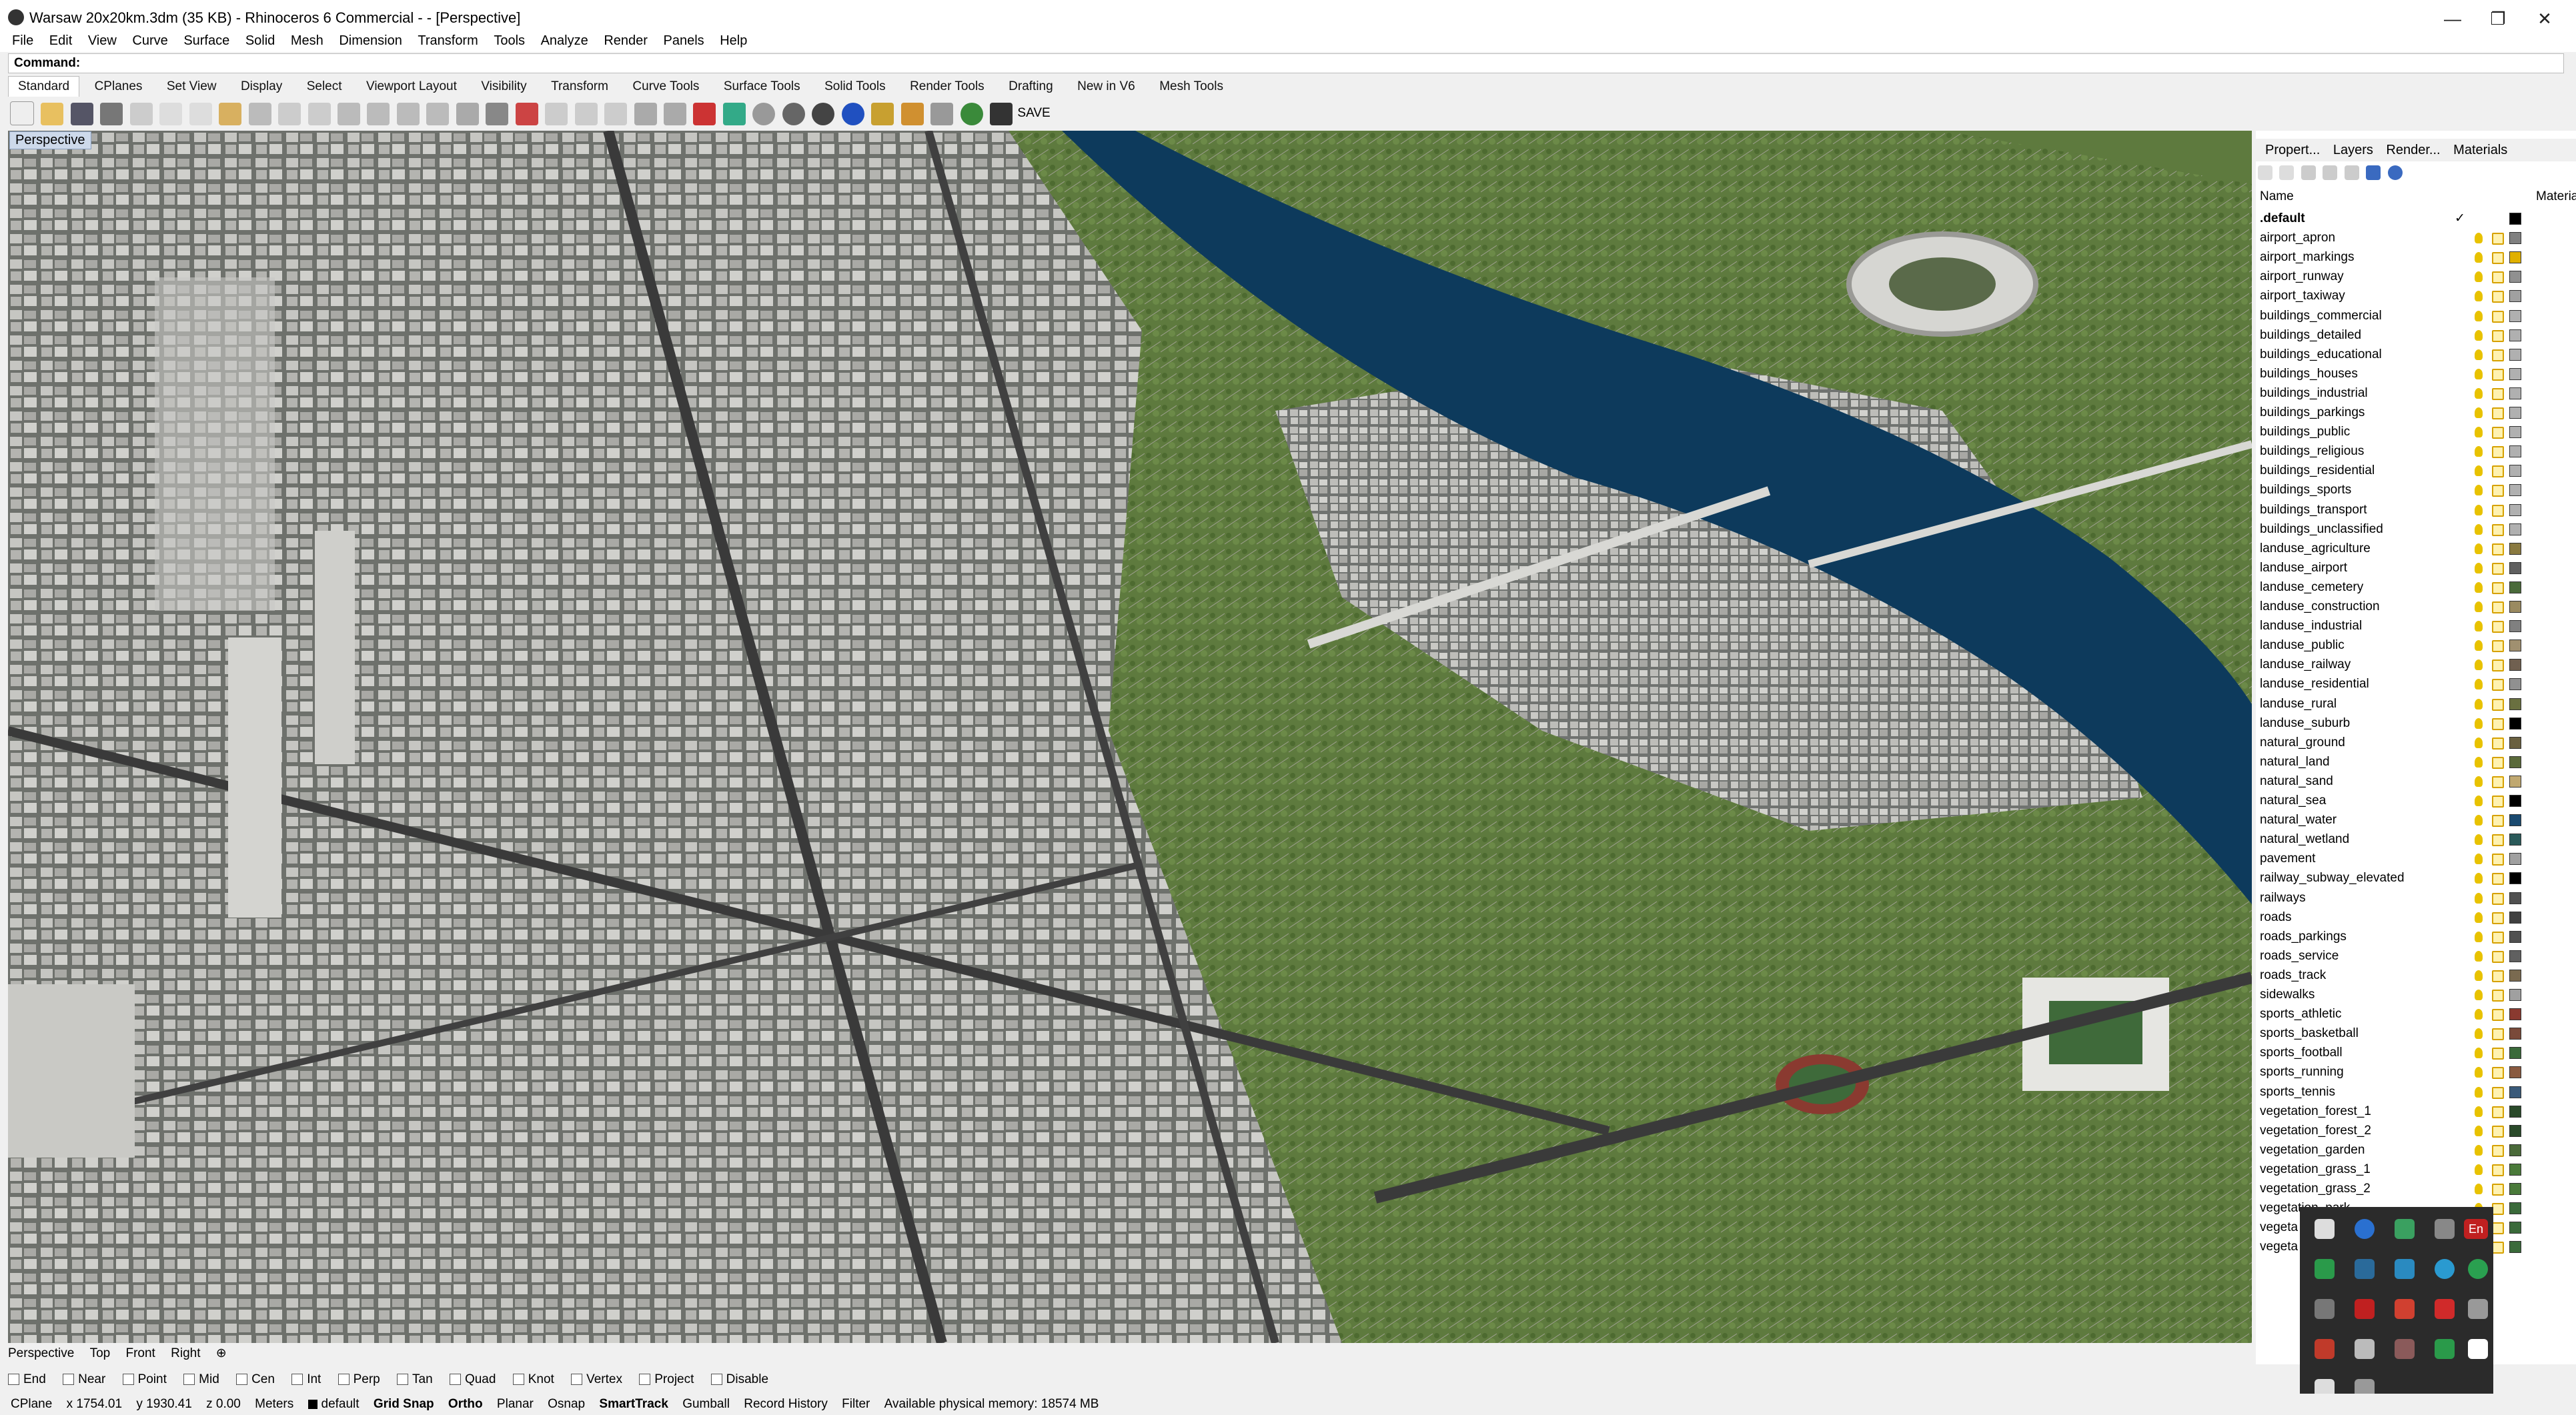 This screenshot has width=2576, height=1415. Describe the element at coordinates (222, 1353) in the screenshot. I see `add-viewport-icon: ⊕` at that location.